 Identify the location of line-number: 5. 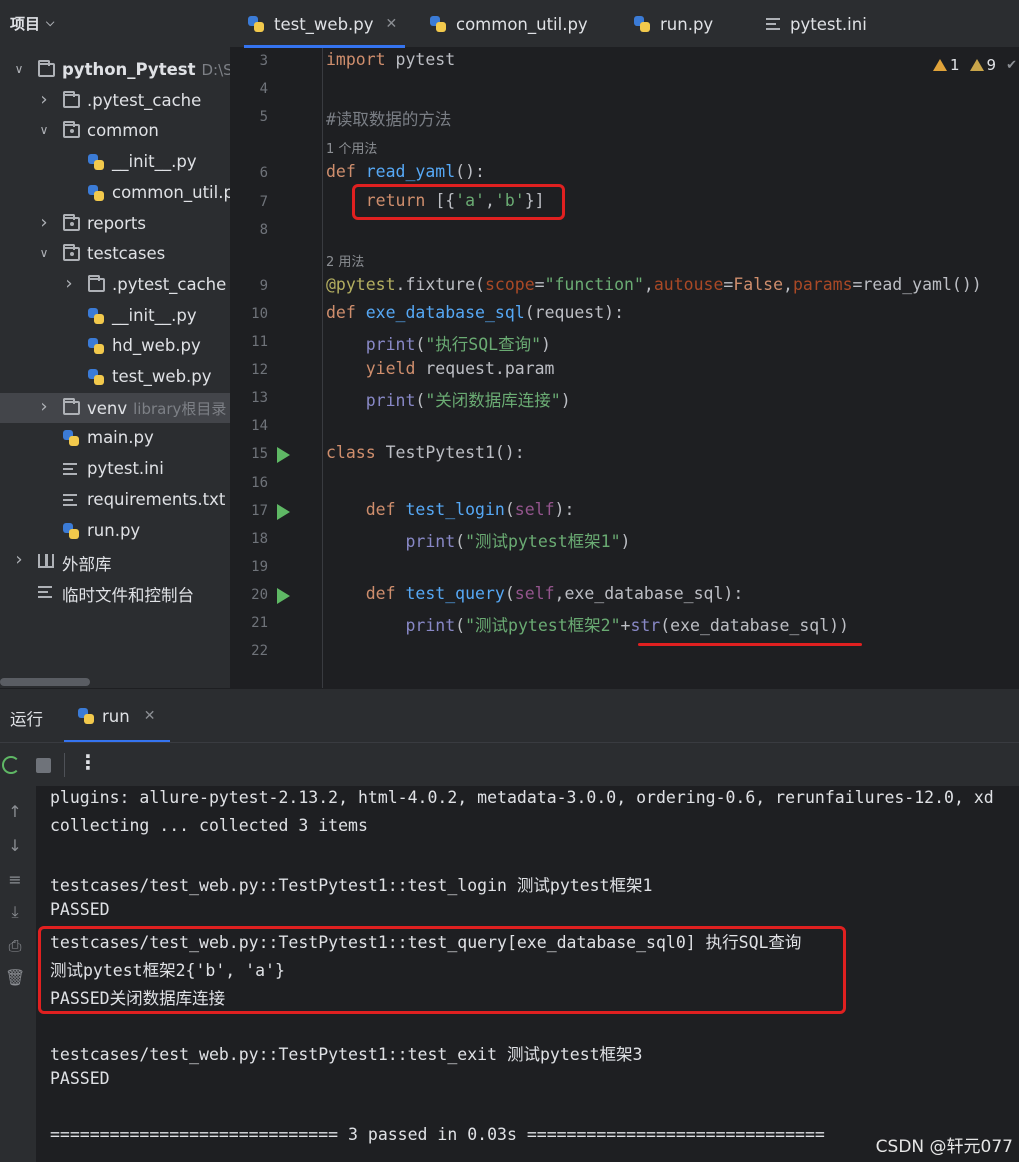
(263, 117).